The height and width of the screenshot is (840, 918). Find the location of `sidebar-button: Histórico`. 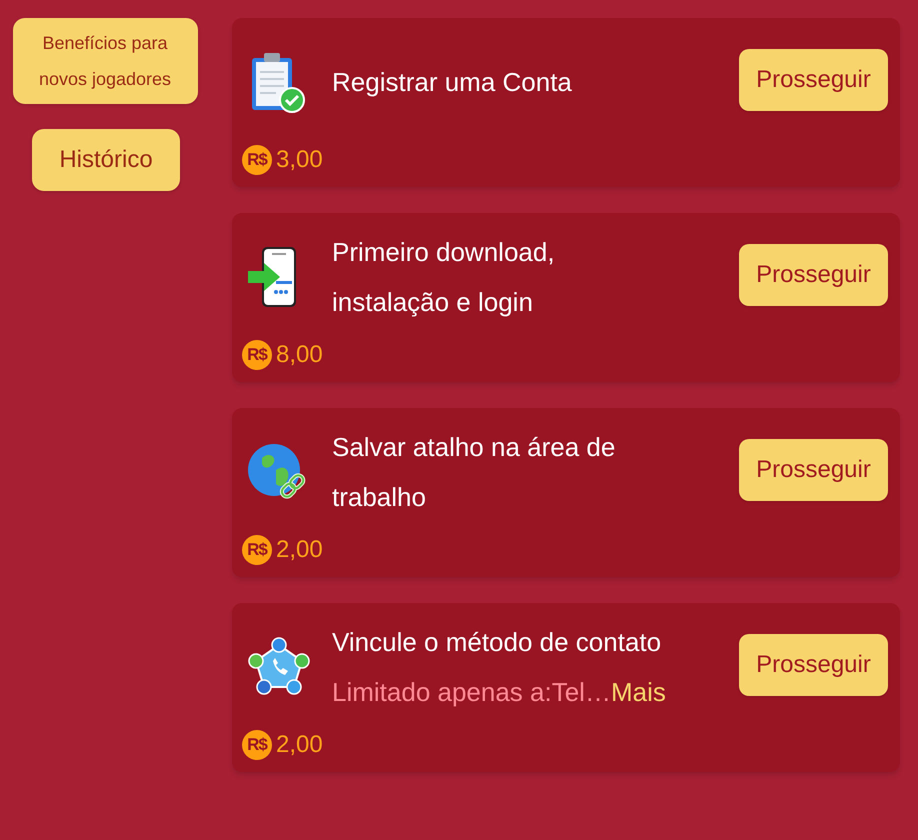

sidebar-button: Histórico is located at coordinates (106, 160).